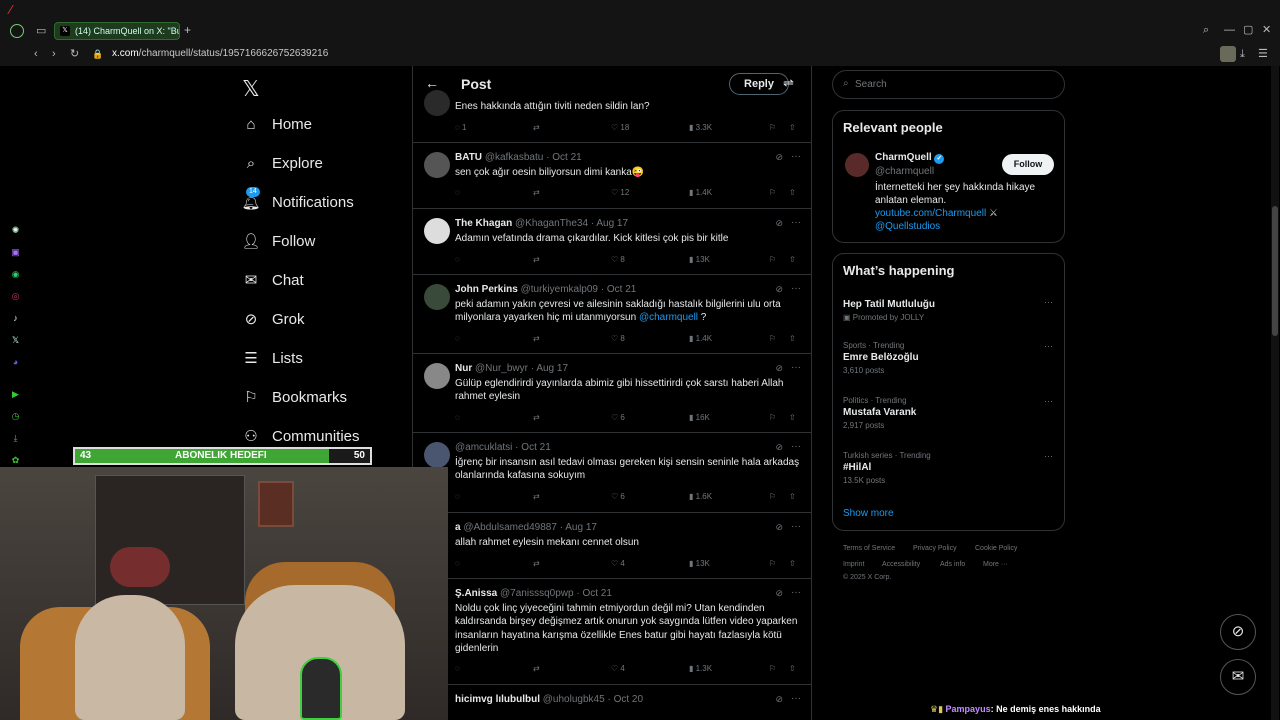 This screenshot has height=720, width=1280. Describe the element at coordinates (15, 416) in the screenshot. I see `history-icon: ◷` at that location.